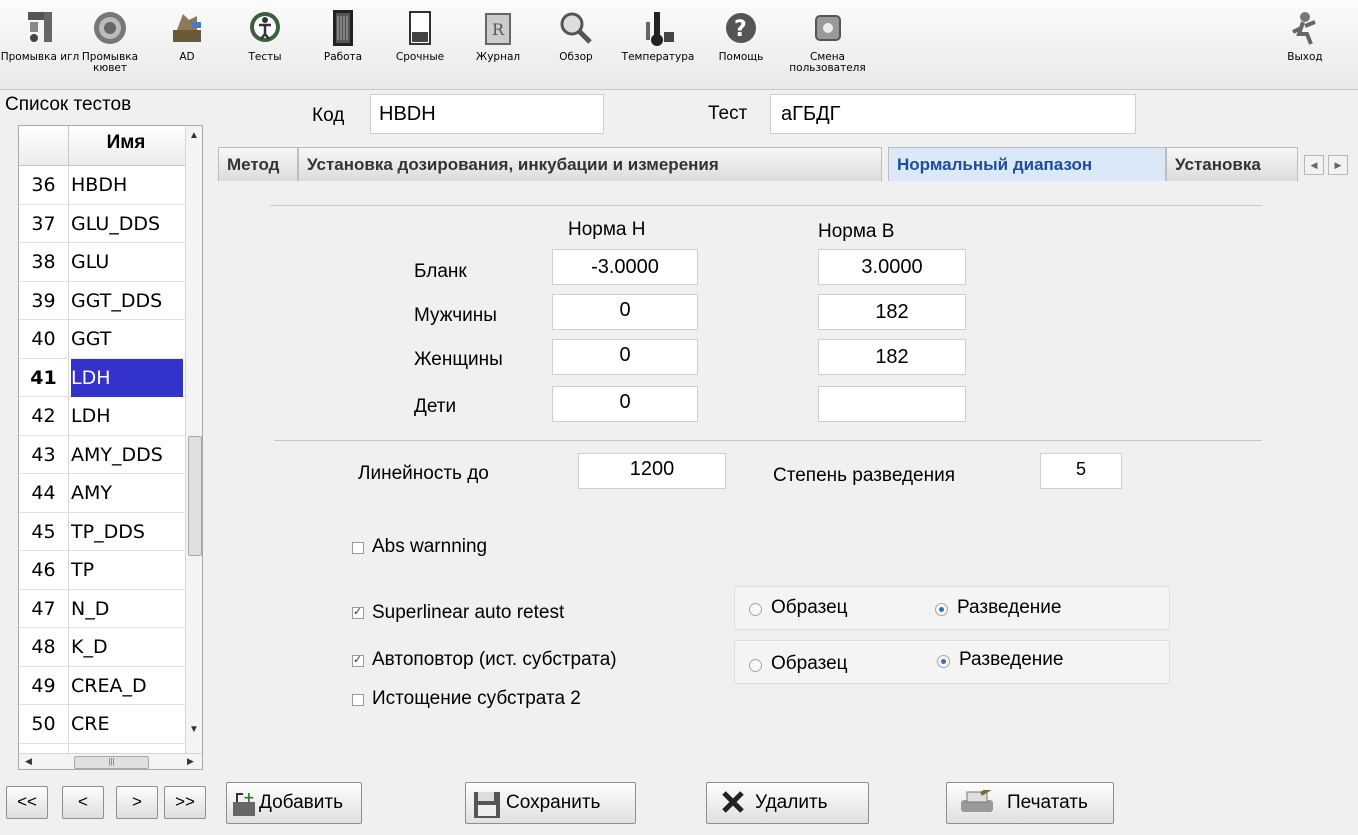 This screenshot has width=1358, height=835. I want to click on name-column-header: Имя, so click(126, 143).